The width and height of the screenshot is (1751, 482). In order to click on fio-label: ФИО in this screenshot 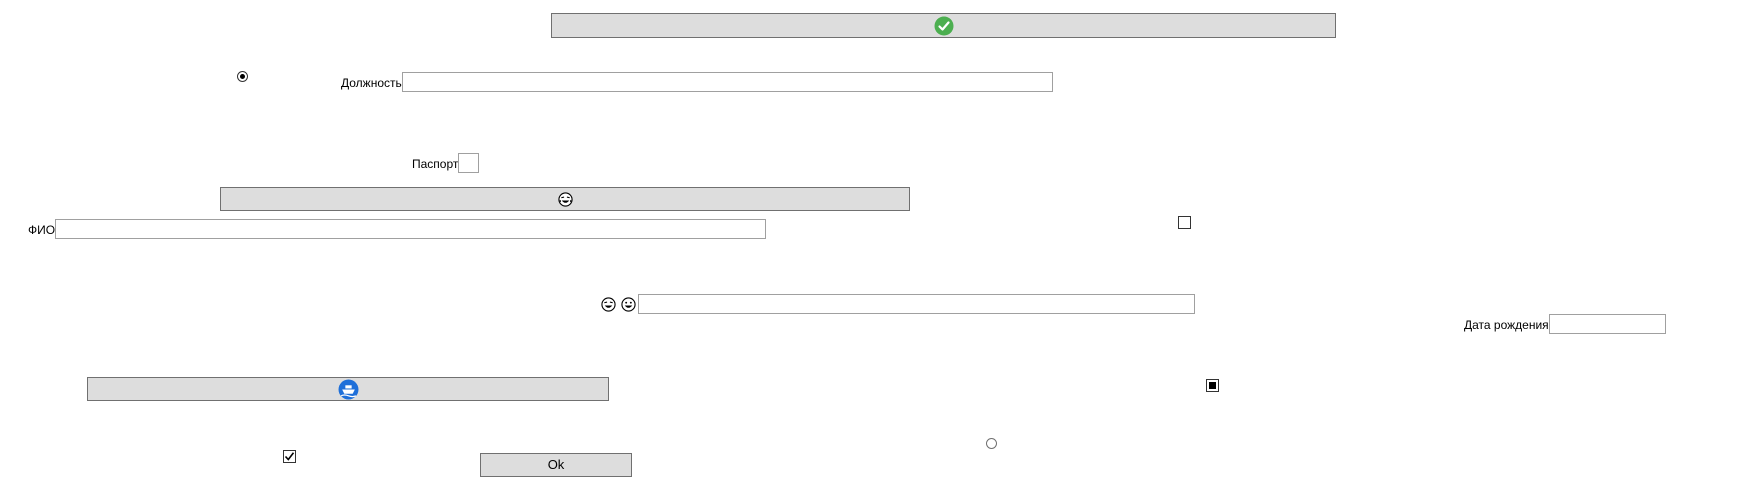, I will do `click(42, 230)`.